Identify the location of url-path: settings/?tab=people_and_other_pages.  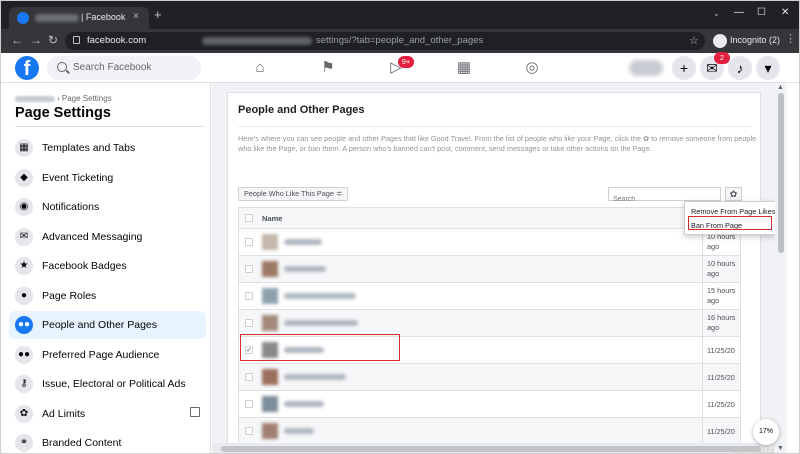
(400, 40).